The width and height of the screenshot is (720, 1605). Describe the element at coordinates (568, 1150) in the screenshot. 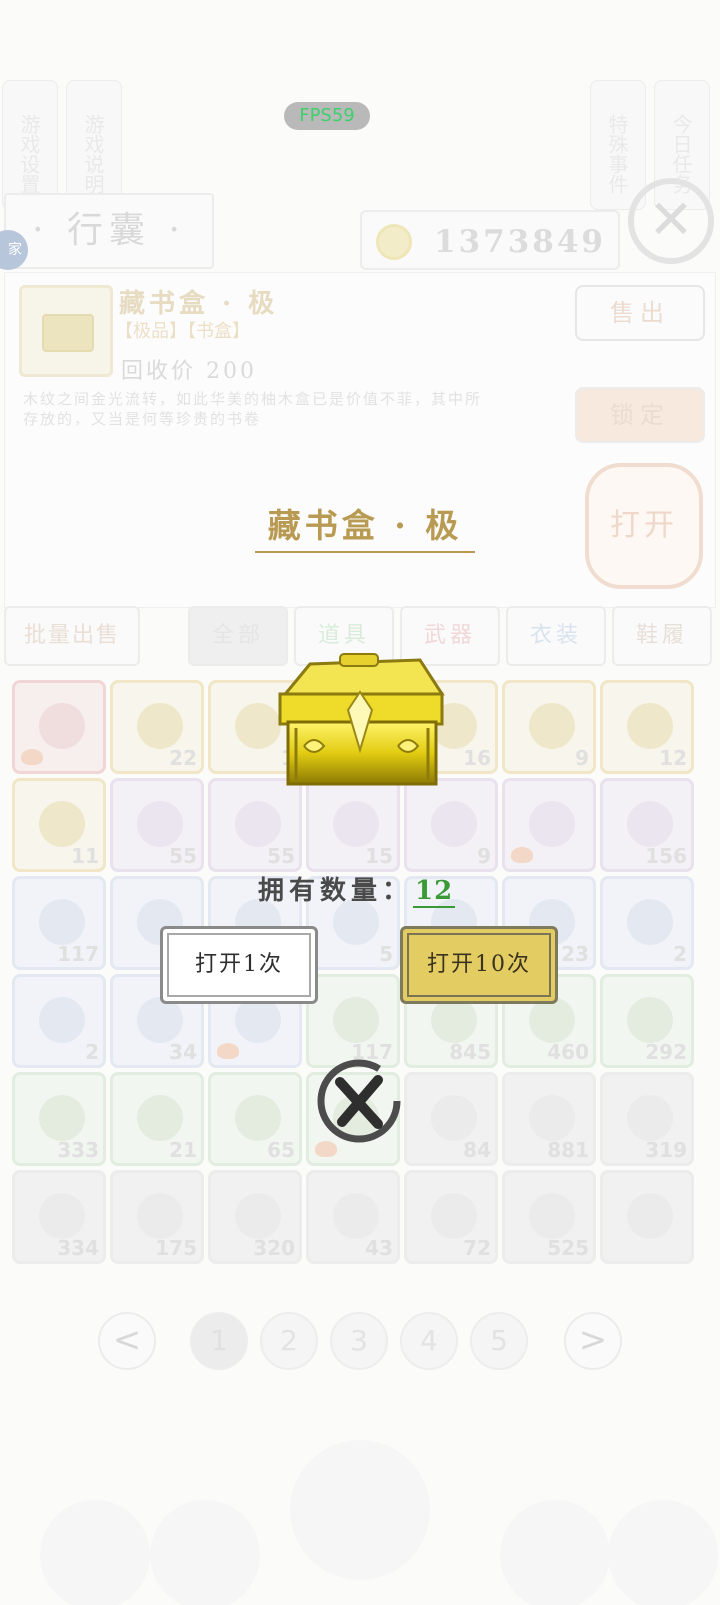

I see `item-count: 881` at that location.